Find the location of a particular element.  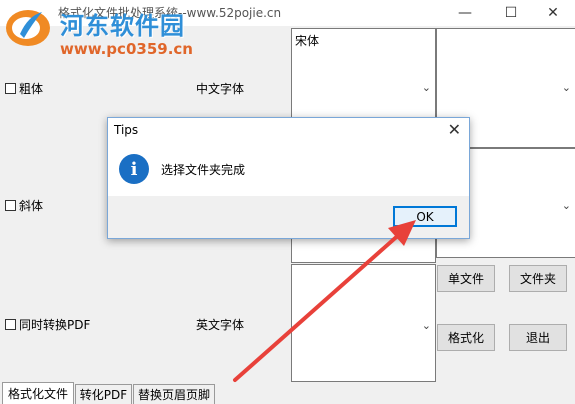

italic-checkbox-box is located at coordinates (10, 205).